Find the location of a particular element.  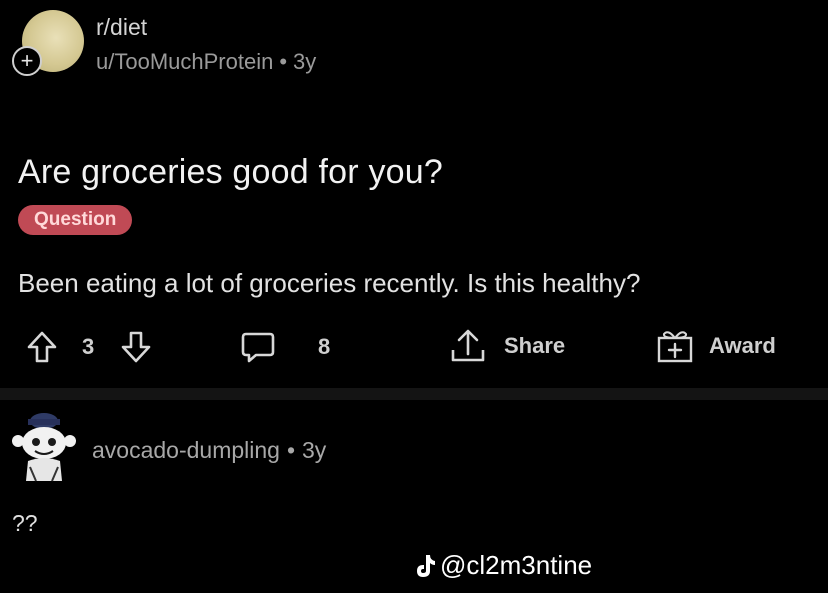

post-age: 3y is located at coordinates (305, 61).